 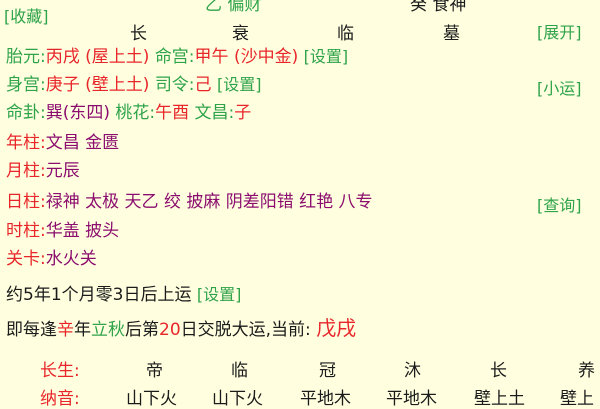 What do you see at coordinates (26, 57) in the screenshot?
I see `taiyuan-label: 胎元:` at bounding box center [26, 57].